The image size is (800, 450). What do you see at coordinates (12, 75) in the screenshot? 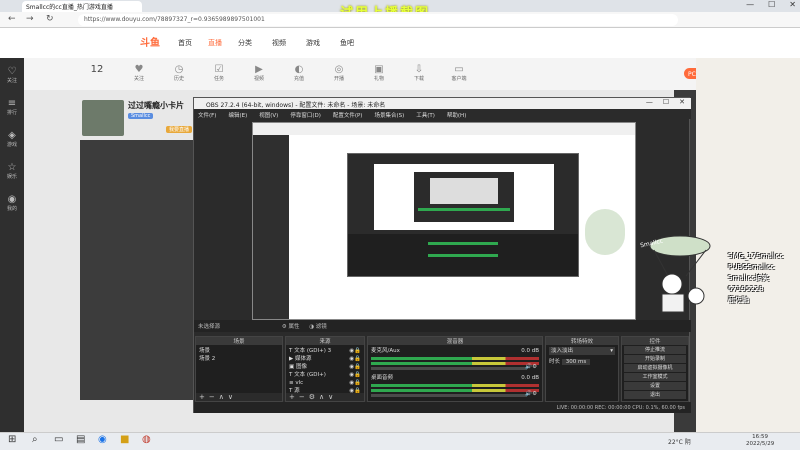
I see `rail-follow: ♡ 关注` at bounding box center [12, 75].